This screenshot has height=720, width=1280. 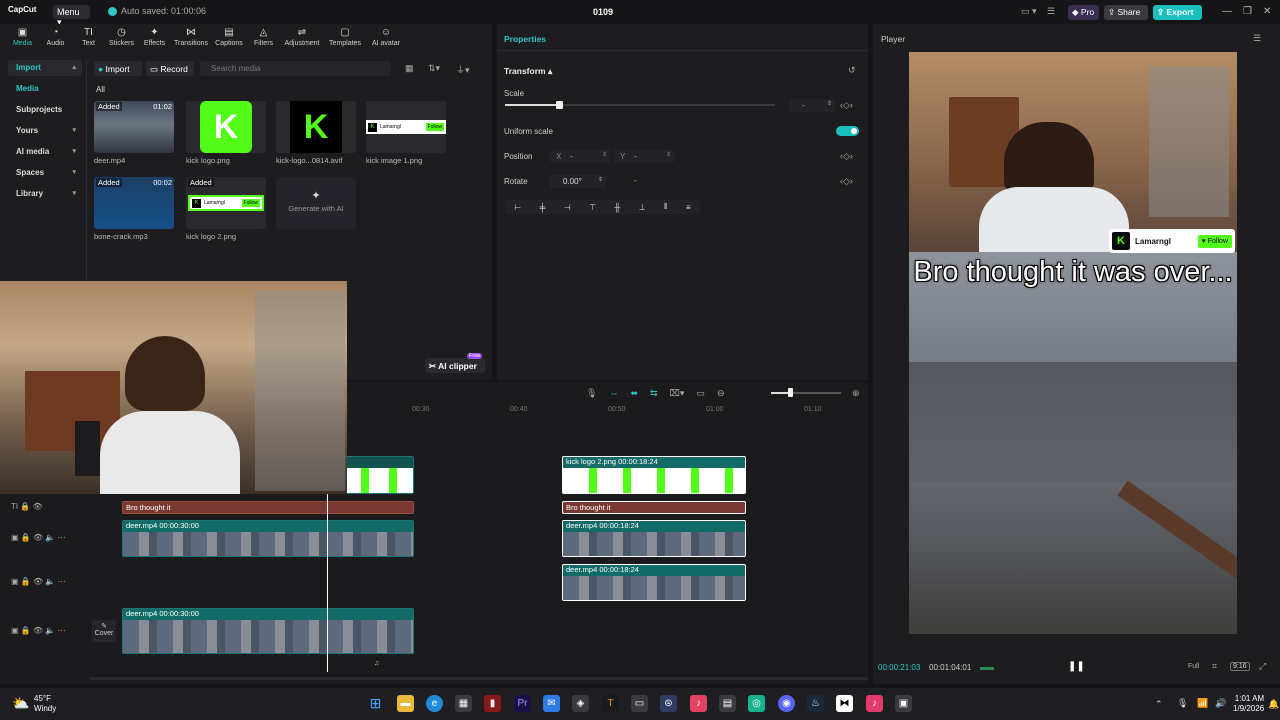 What do you see at coordinates (1267, 11) in the screenshot?
I see `close-icon: ✕` at bounding box center [1267, 11].